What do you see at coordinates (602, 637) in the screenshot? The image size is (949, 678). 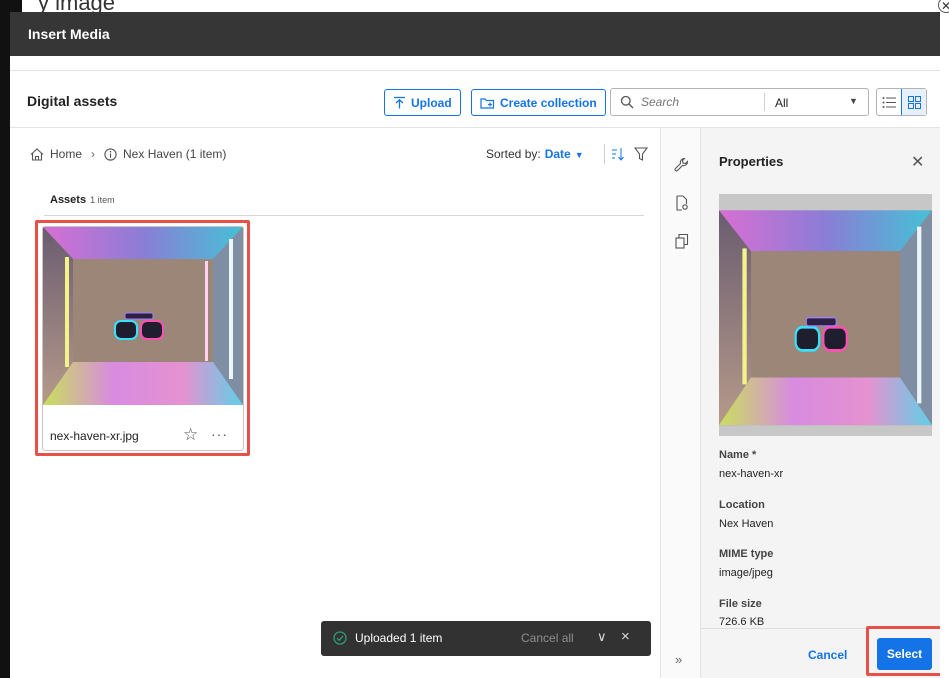 I see `chevron-down-icon: ∨` at bounding box center [602, 637].